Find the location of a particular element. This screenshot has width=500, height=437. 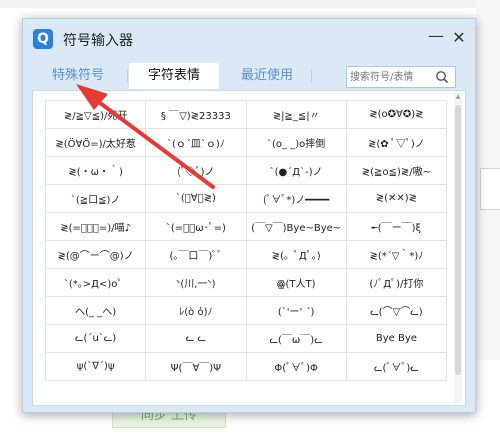

emoticon-cell: ≷(。ﾟДﾟ。) is located at coordinates (296, 254).